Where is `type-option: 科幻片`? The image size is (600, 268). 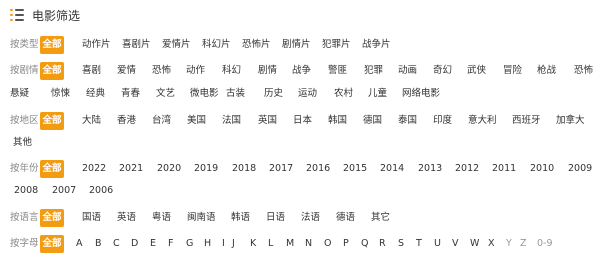 type-option: 科幻片 is located at coordinates (216, 45).